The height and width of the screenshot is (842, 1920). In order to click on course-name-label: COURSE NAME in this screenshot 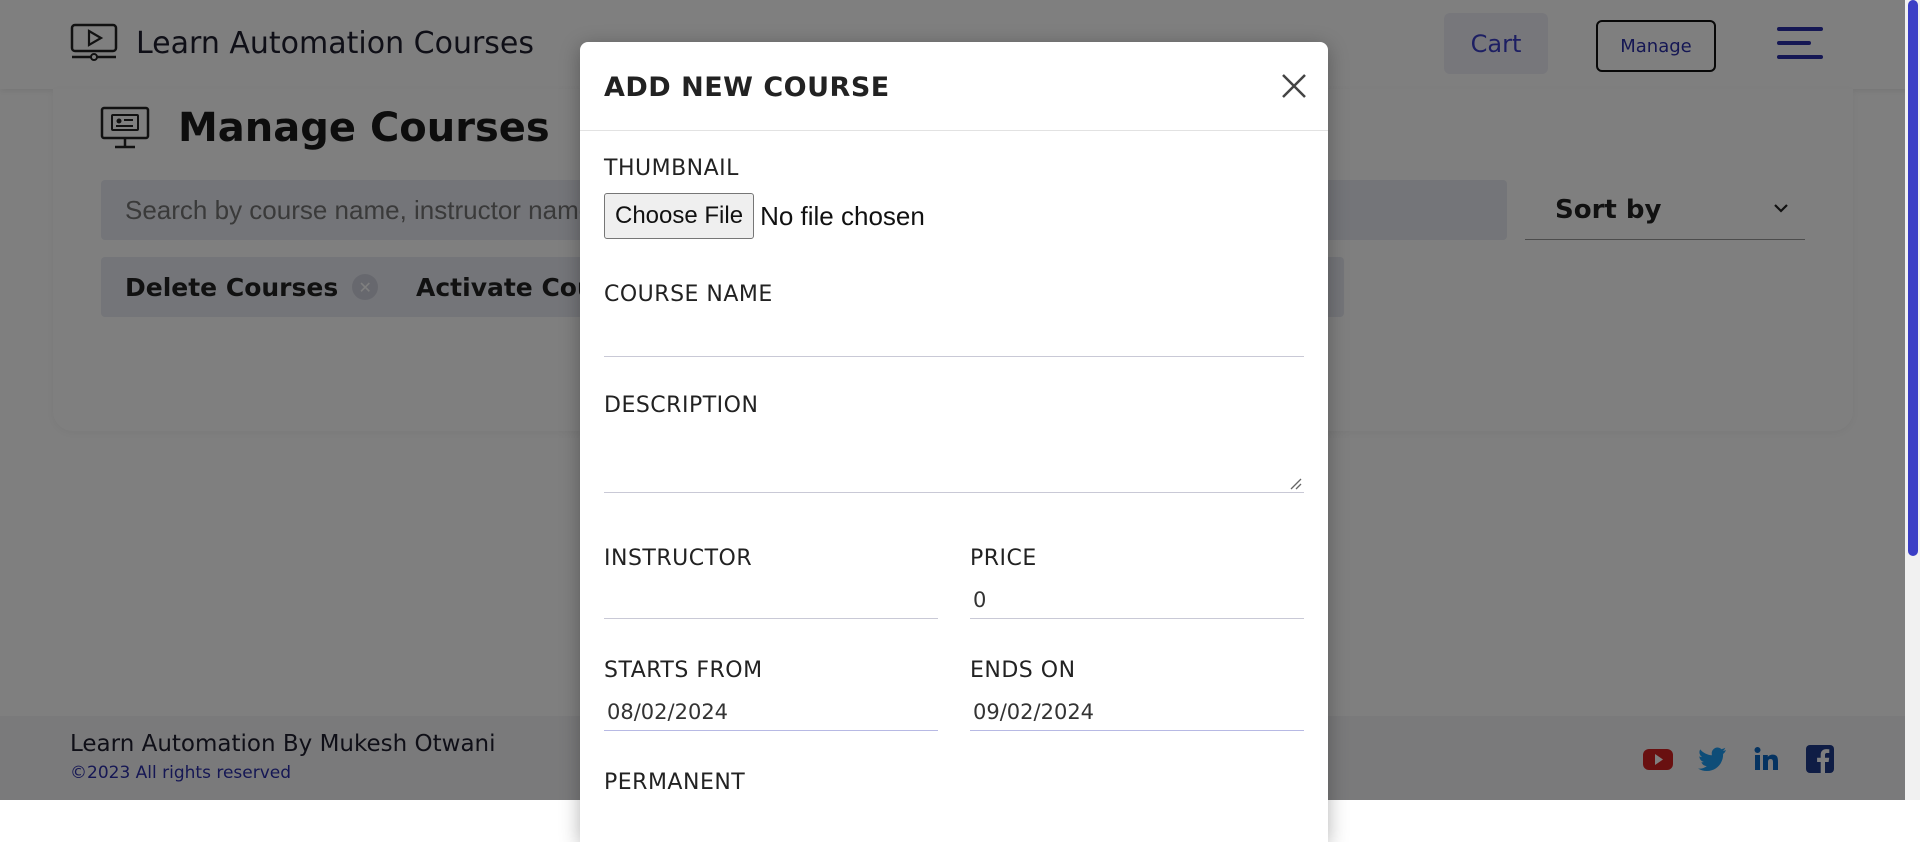, I will do `click(688, 294)`.